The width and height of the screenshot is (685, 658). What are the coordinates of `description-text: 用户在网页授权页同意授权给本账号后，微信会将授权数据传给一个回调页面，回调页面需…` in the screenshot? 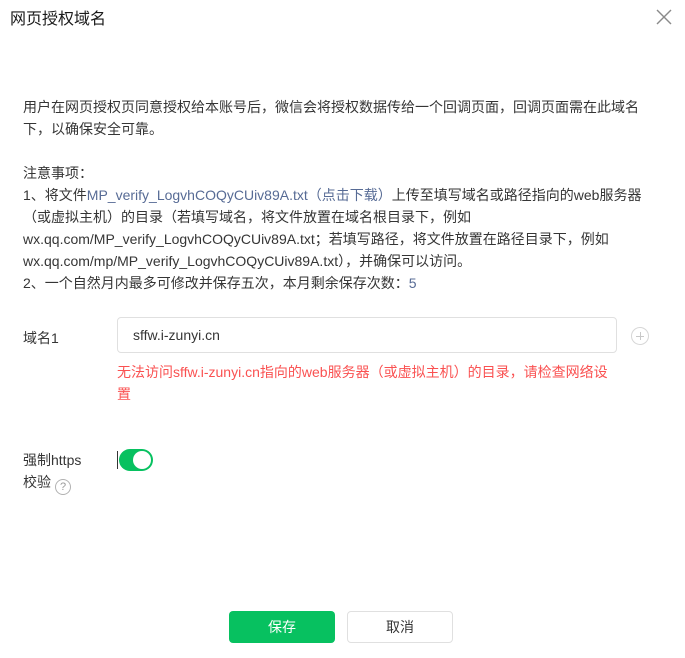 It's located at (331, 118).